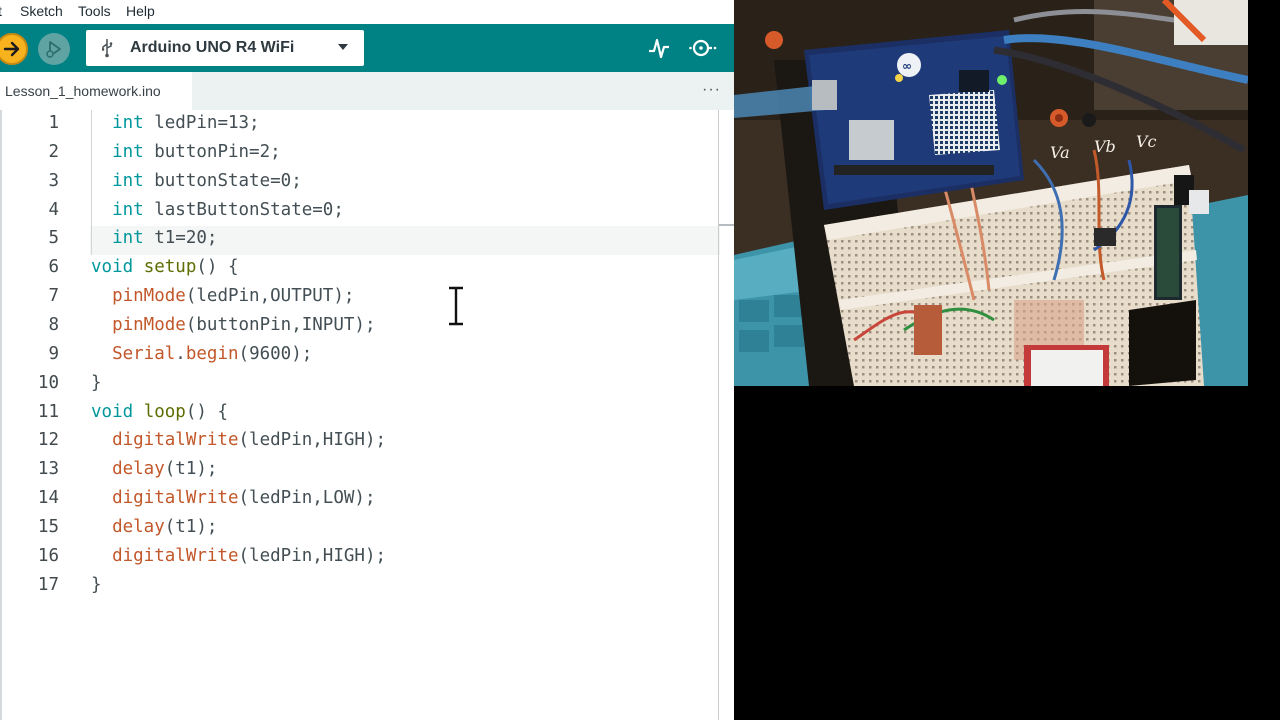 Image resolution: width=1280 pixels, height=720 pixels. I want to click on magnifier-dots-icon, so click(703, 48).